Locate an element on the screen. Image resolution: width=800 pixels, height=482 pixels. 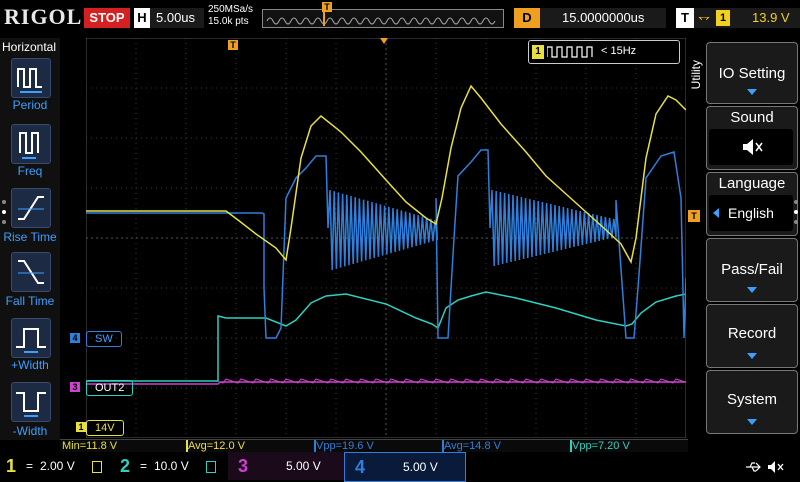
center-marker is located at coordinates (384, 41).